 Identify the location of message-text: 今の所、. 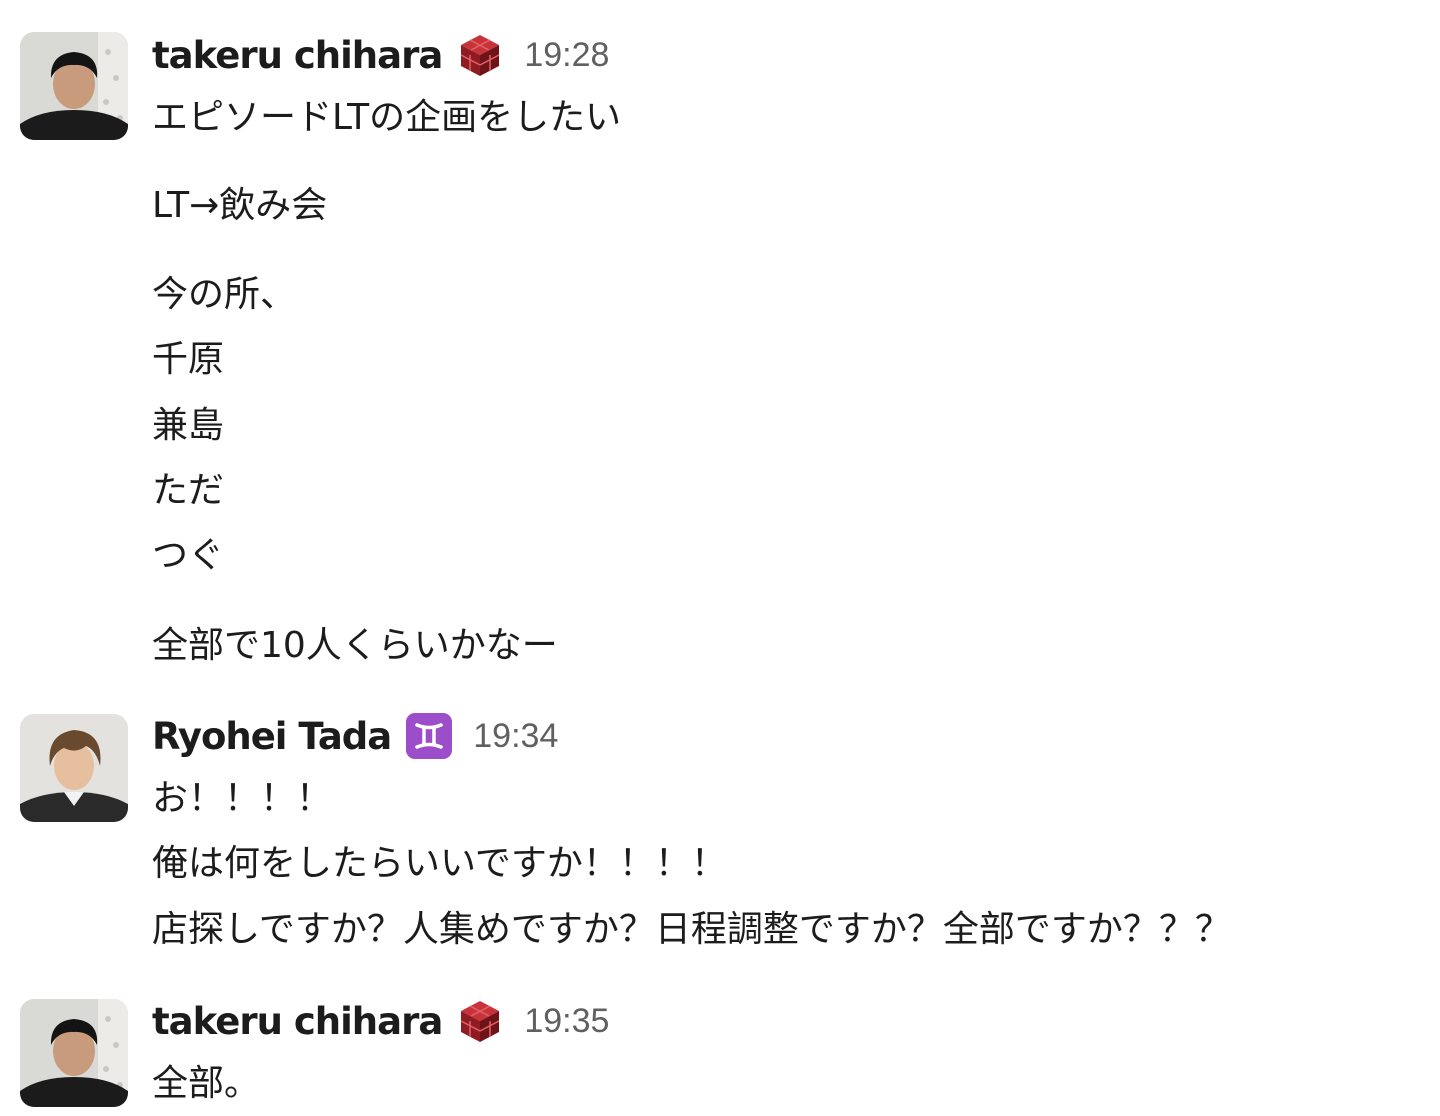
(224, 294).